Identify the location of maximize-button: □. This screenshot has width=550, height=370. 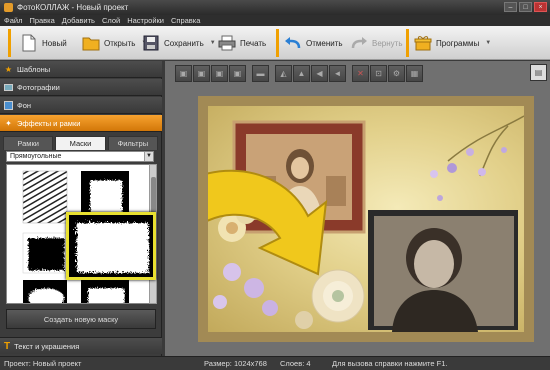
(525, 7).